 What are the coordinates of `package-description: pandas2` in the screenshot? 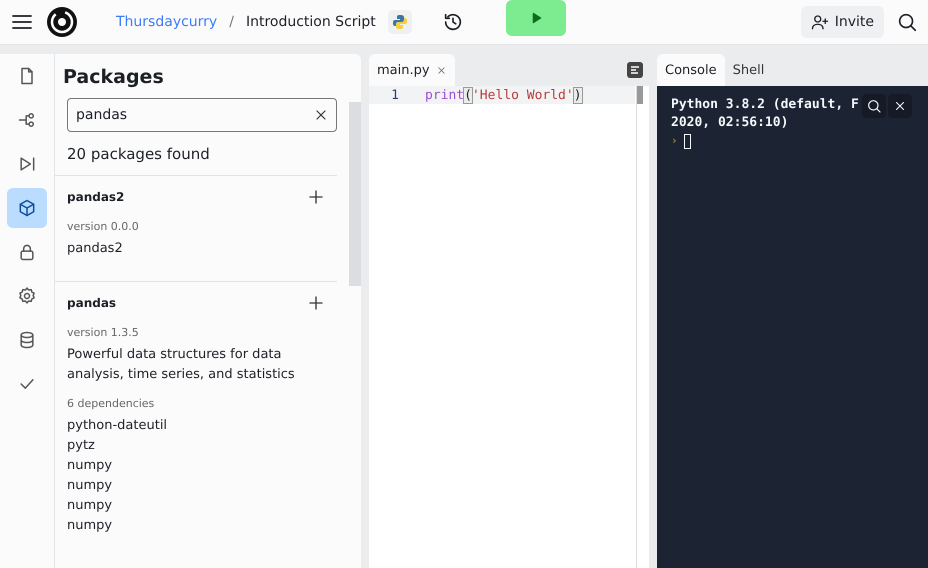 It's located at (95, 249).